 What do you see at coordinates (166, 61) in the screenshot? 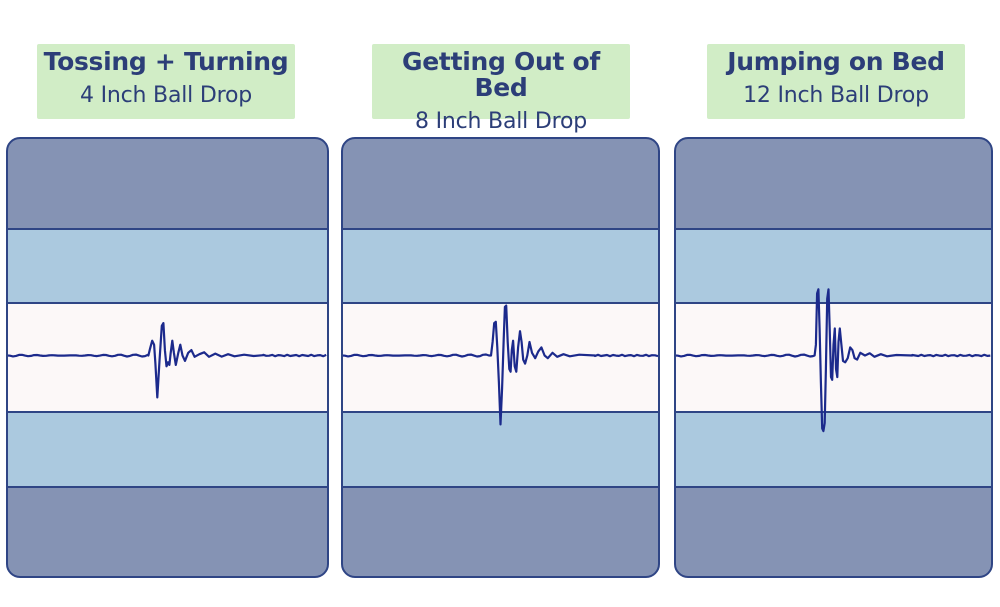
I see `panel-title: Tossing + Turning` at bounding box center [166, 61].